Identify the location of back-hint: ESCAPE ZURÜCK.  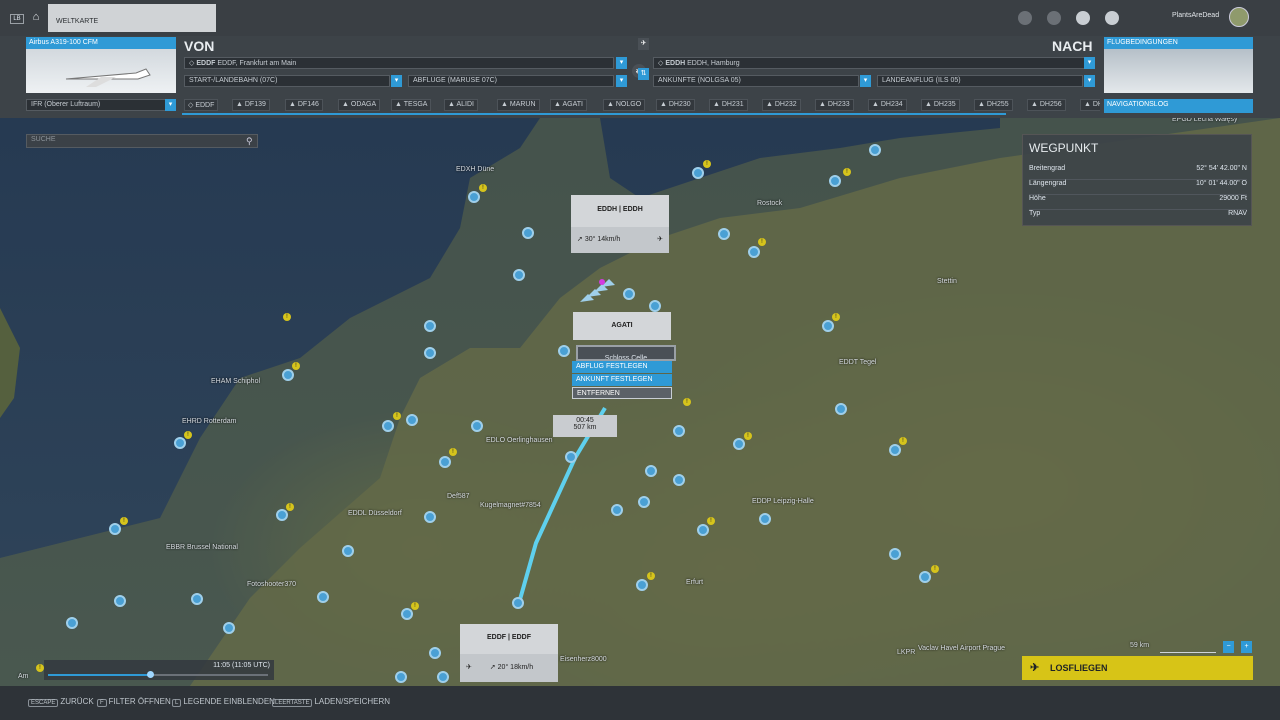
(61, 702).